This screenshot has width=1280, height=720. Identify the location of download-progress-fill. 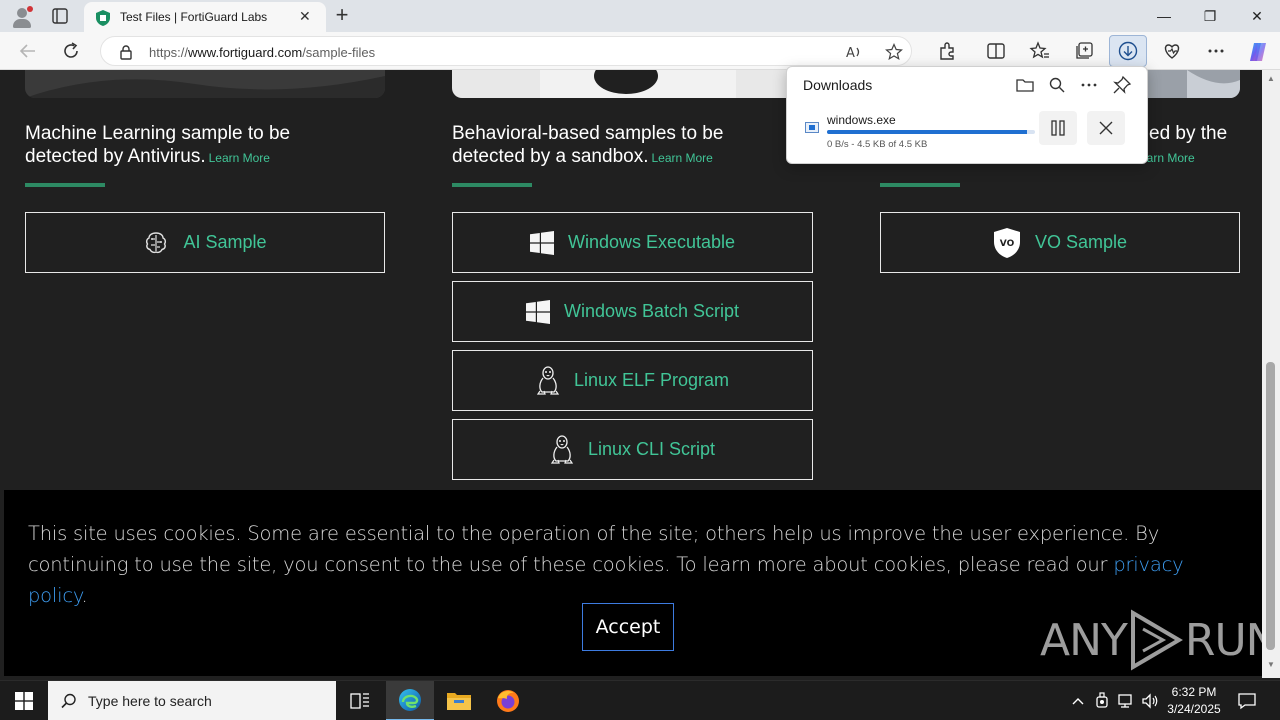
(927, 132).